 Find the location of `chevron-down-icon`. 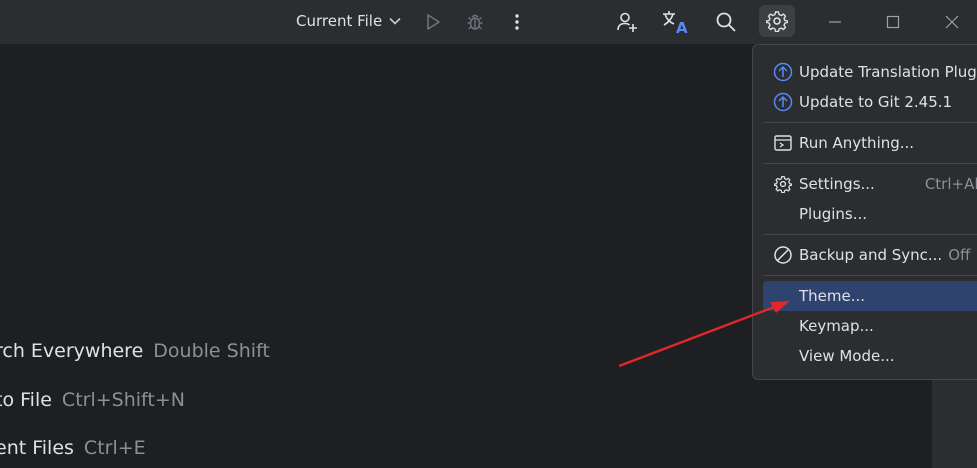

chevron-down-icon is located at coordinates (395, 21).